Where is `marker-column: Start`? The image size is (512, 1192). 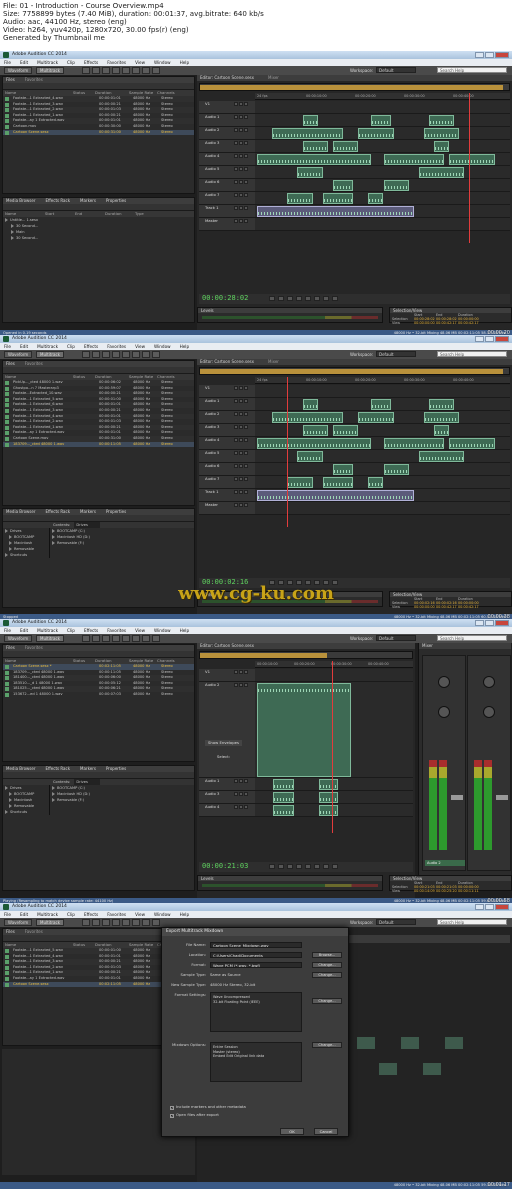
marker-column: Start is located at coordinates (58, 214).